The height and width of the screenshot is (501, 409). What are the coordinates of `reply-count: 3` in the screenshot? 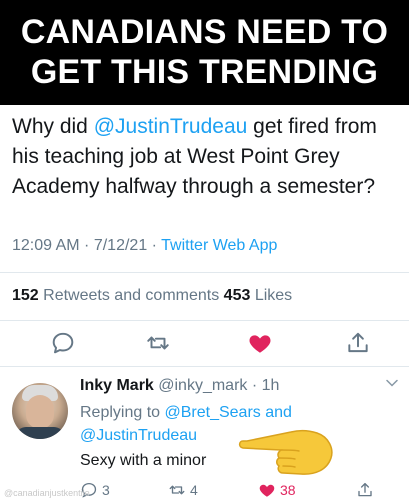 It's located at (106, 490).